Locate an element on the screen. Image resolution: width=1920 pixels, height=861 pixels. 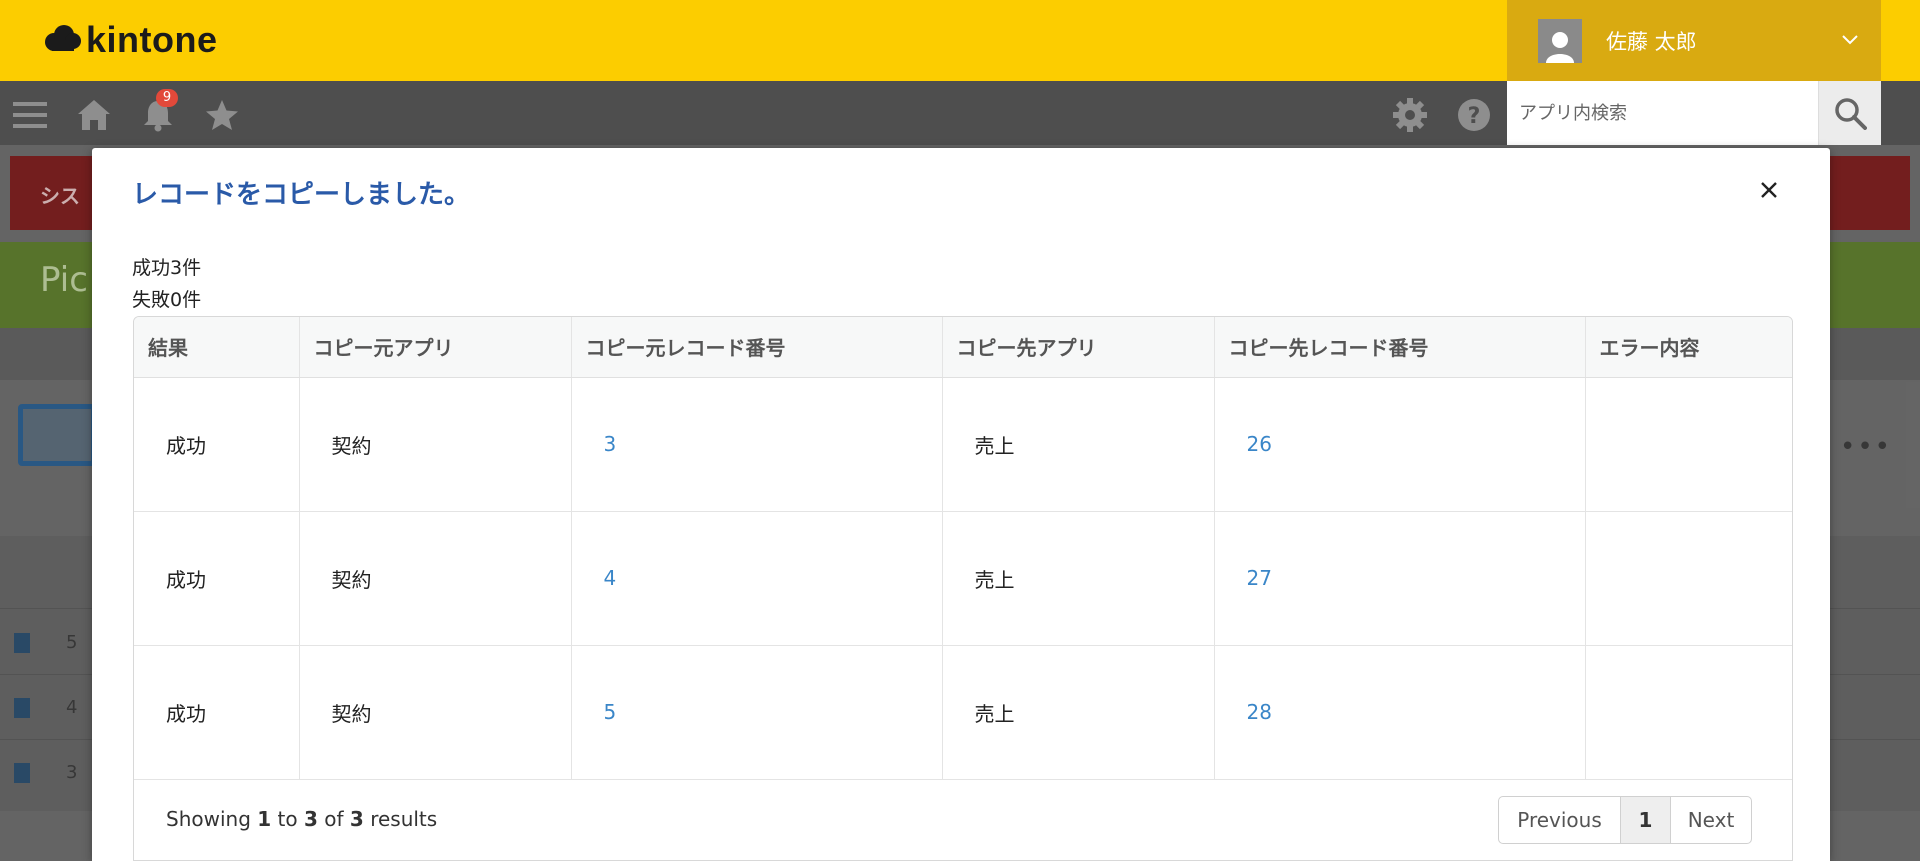
menu-icon is located at coordinates (30, 115).